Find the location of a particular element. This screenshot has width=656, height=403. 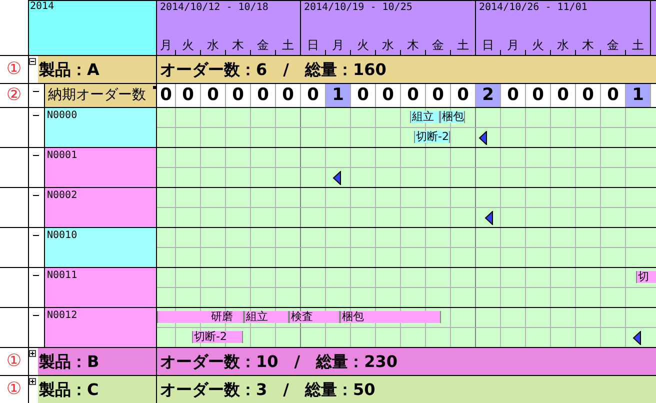

order-id: N0002 is located at coordinates (101, 207).